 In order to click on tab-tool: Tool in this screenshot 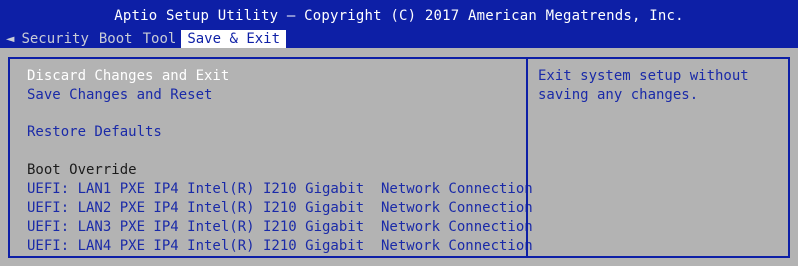, I will do `click(160, 39)`.